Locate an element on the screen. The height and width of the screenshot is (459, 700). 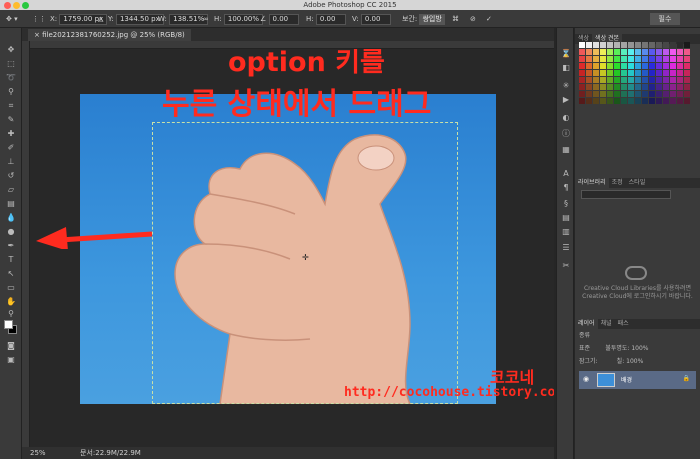
pen-tool-icon: ✒ is located at coordinates (11, 246).